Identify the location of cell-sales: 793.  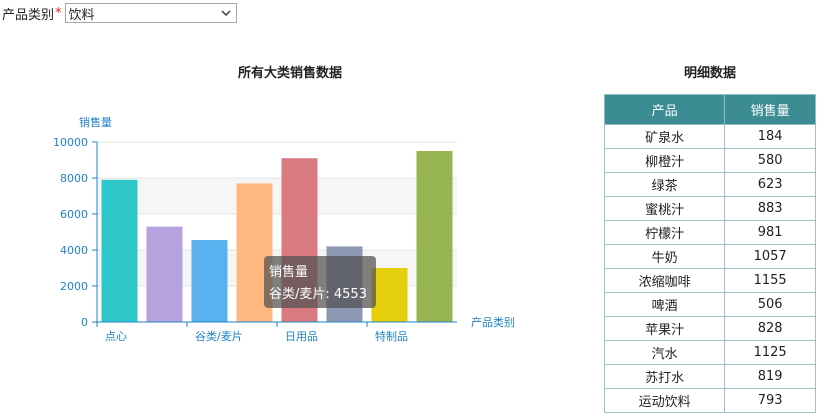
(770, 400).